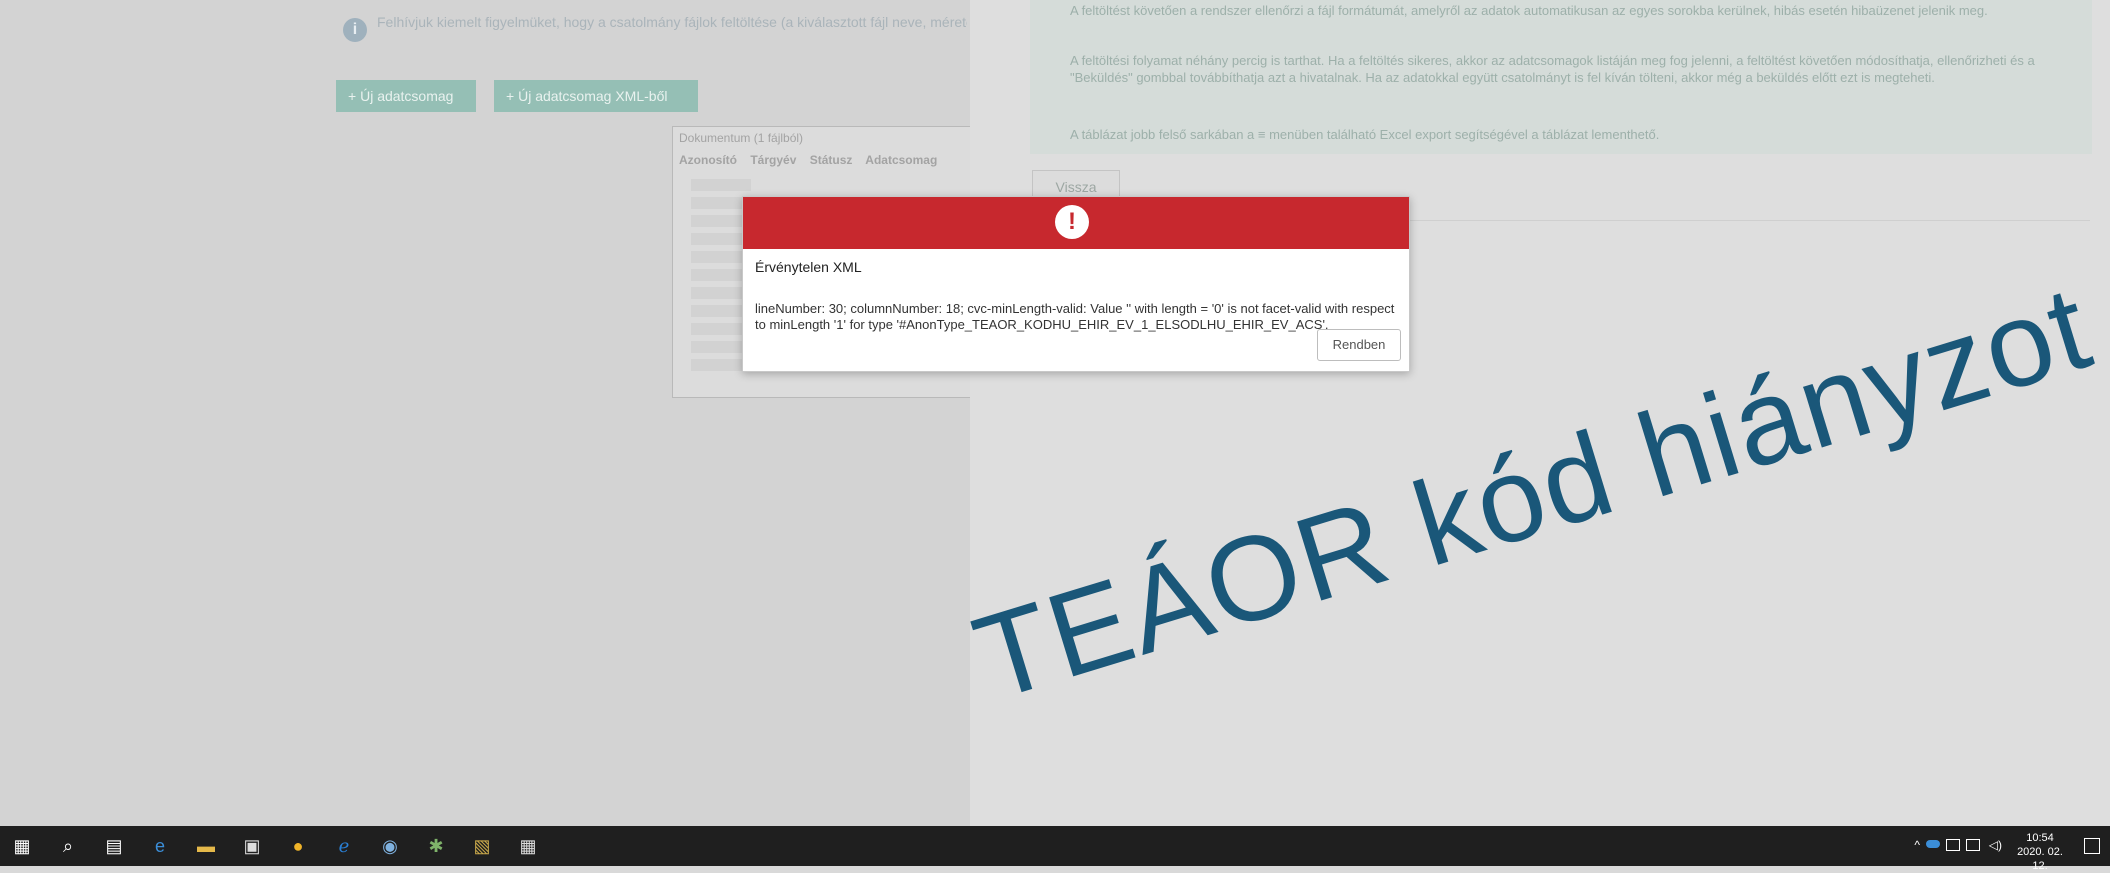  Describe the element at coordinates (1973, 845) in the screenshot. I see `display-icon` at that location.